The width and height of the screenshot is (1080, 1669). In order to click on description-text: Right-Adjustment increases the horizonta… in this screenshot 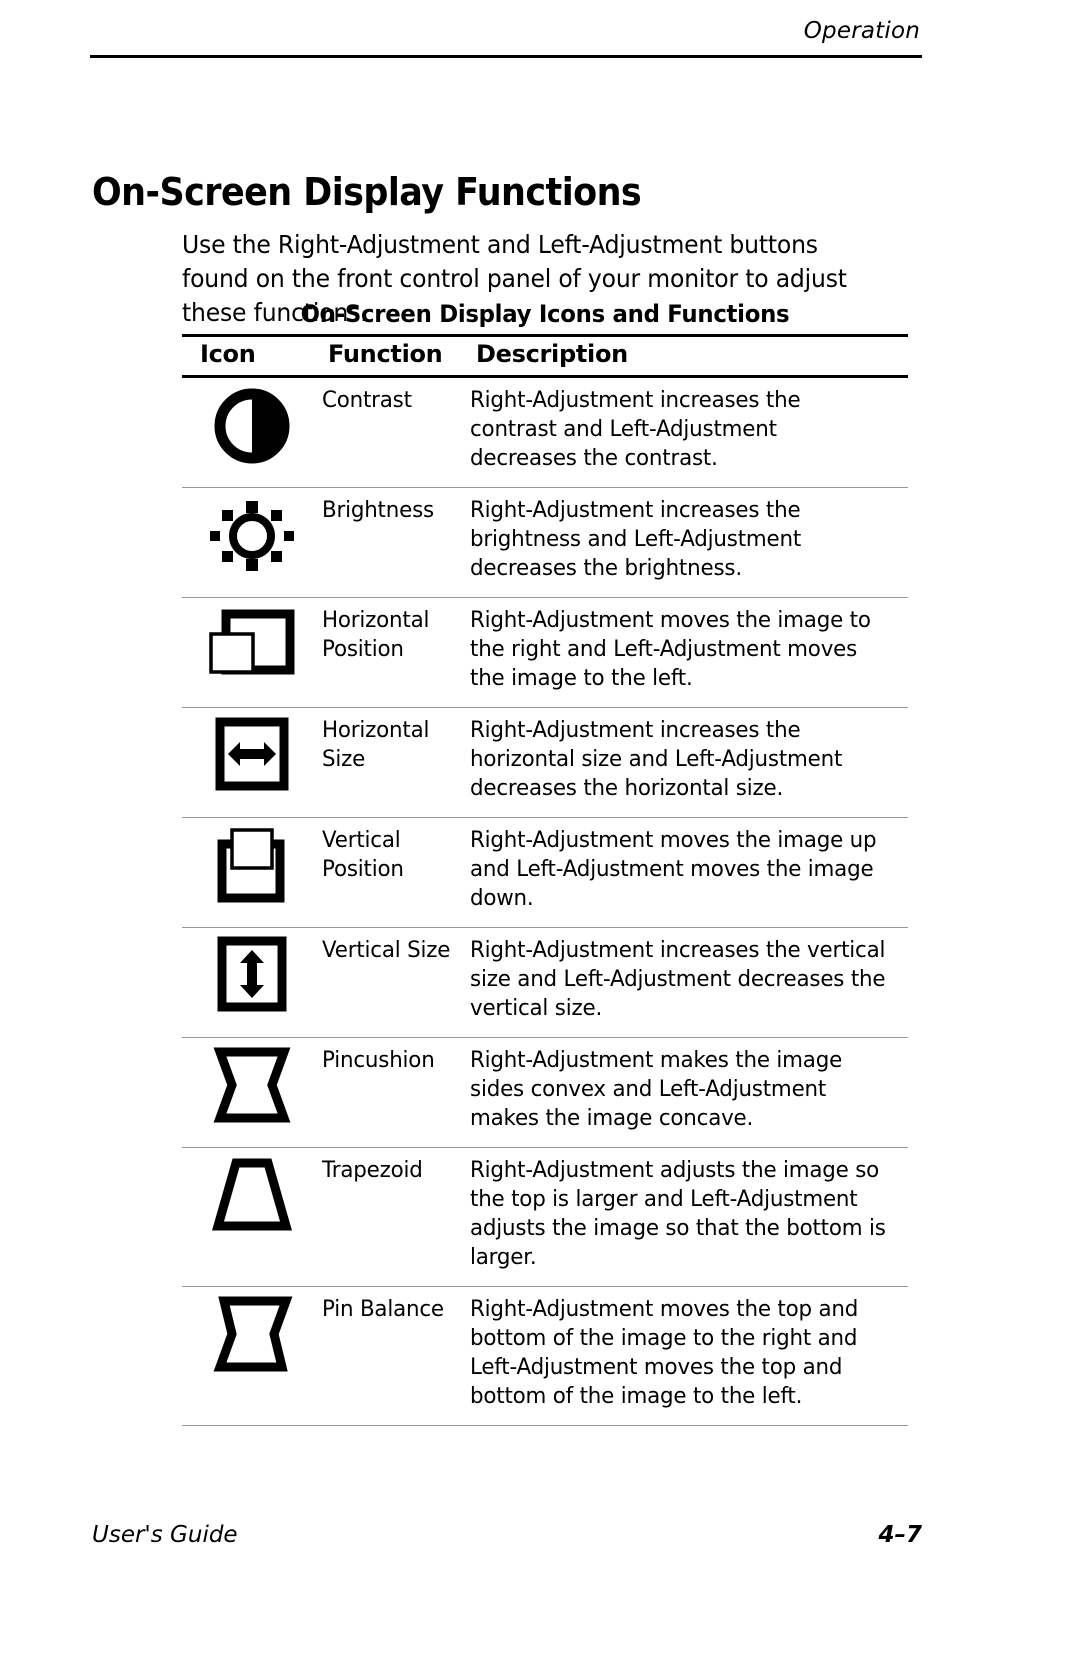, I will do `click(656, 759)`.